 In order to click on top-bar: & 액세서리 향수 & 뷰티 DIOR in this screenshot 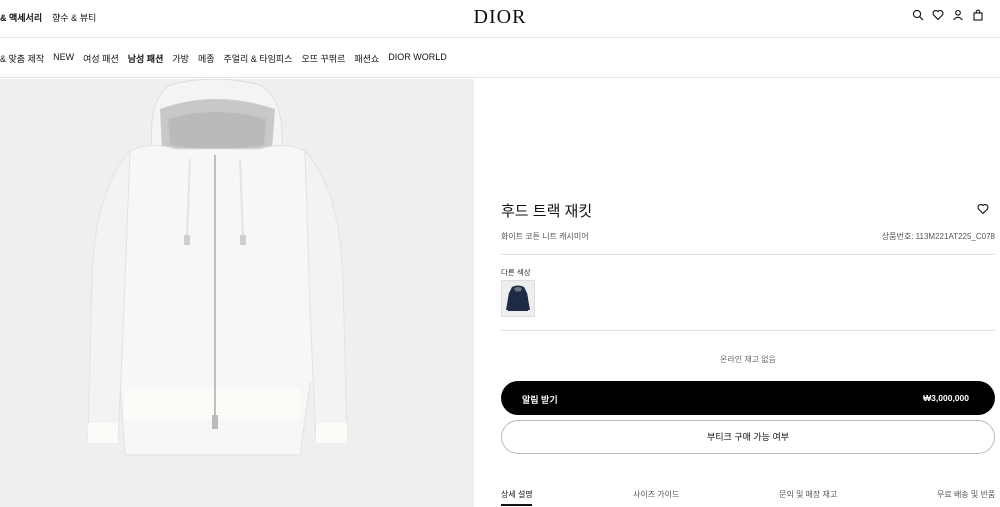, I will do `click(500, 19)`.